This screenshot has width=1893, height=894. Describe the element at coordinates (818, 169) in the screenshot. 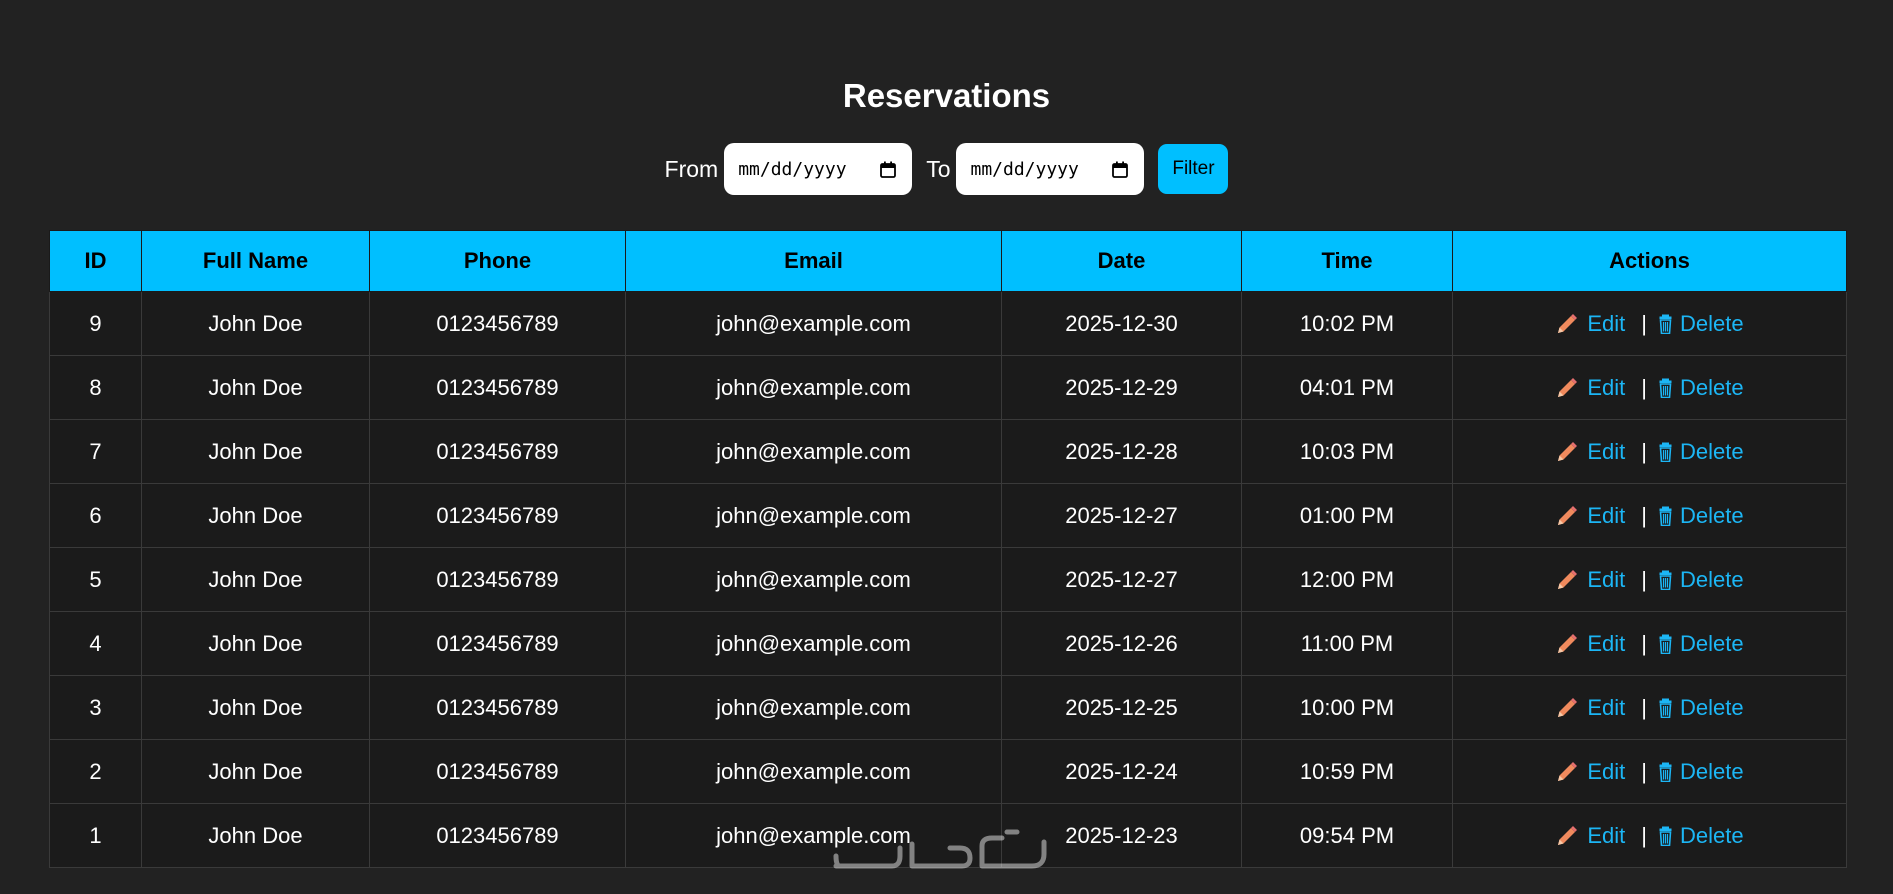

I see `from-date-input: mm/dd/yyyy` at that location.